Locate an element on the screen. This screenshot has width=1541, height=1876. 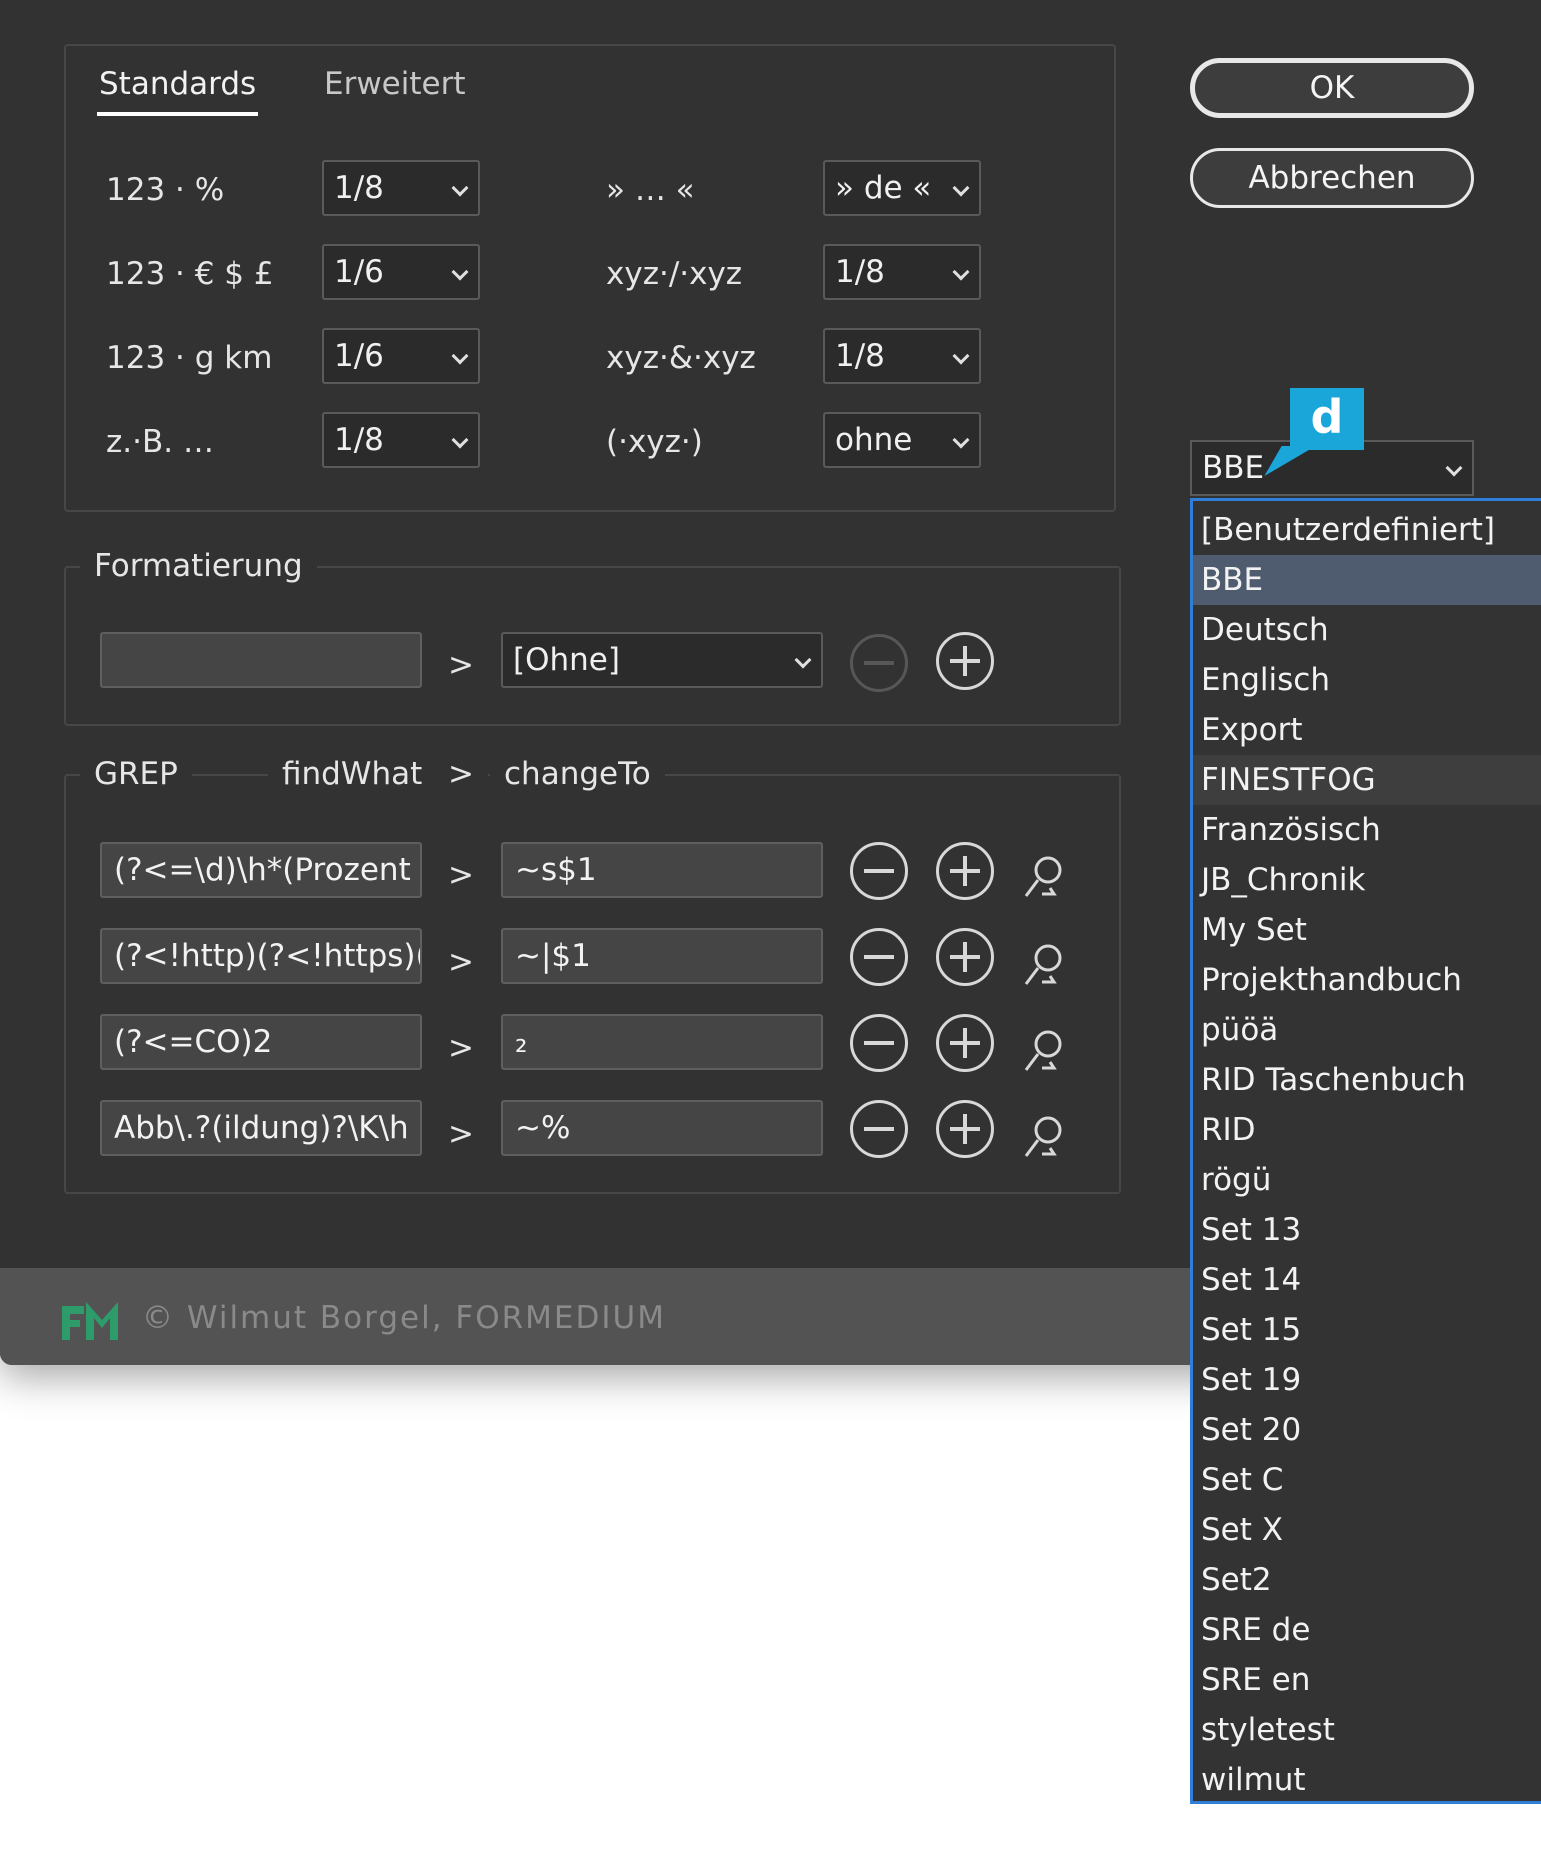
dropdown-item: My Set is located at coordinates (1367, 930).